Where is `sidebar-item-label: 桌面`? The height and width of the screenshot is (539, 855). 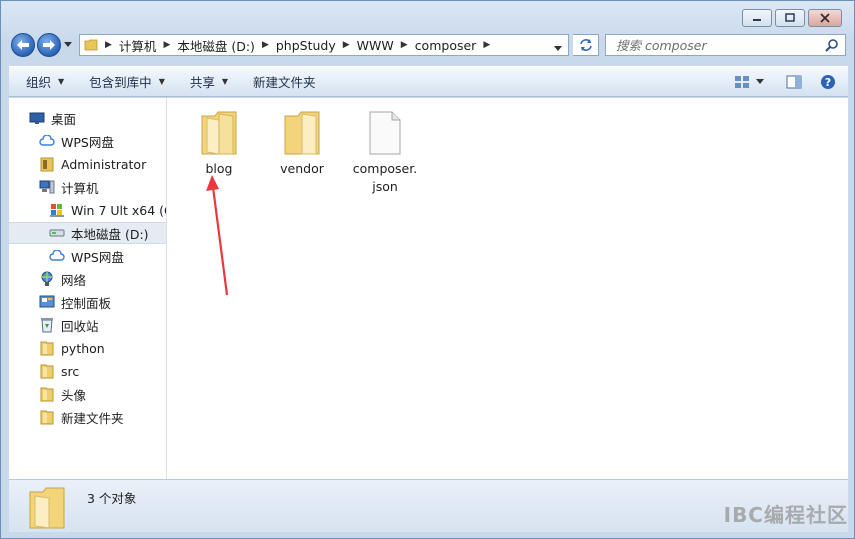 sidebar-item-label: 桌面 is located at coordinates (64, 119).